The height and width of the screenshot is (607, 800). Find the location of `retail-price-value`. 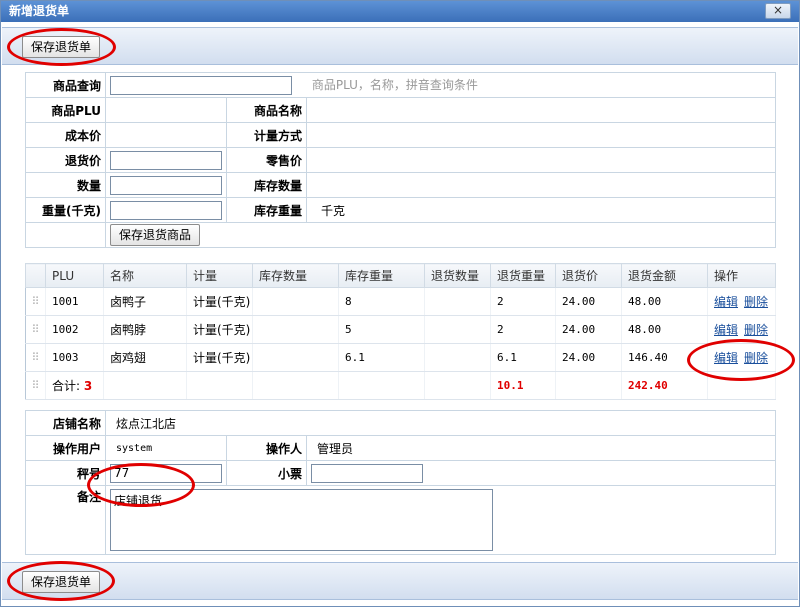

retail-price-value is located at coordinates (541, 160).